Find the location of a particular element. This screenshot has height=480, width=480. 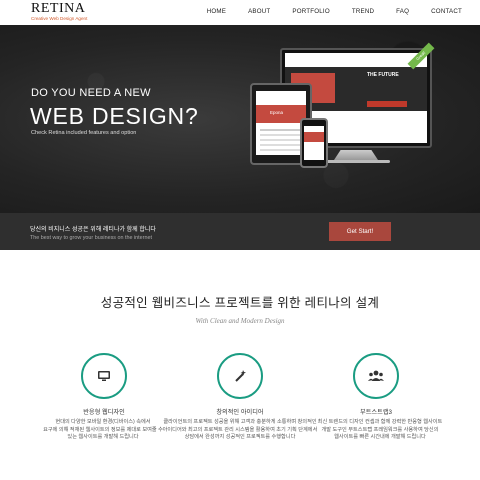

feature-bootstrap: 부트스트랩3 is located at coordinates (376, 384).